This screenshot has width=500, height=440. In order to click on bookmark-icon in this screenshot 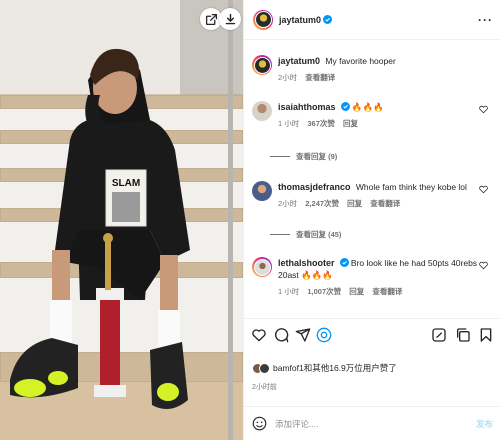, I will do `click(486, 335)`.